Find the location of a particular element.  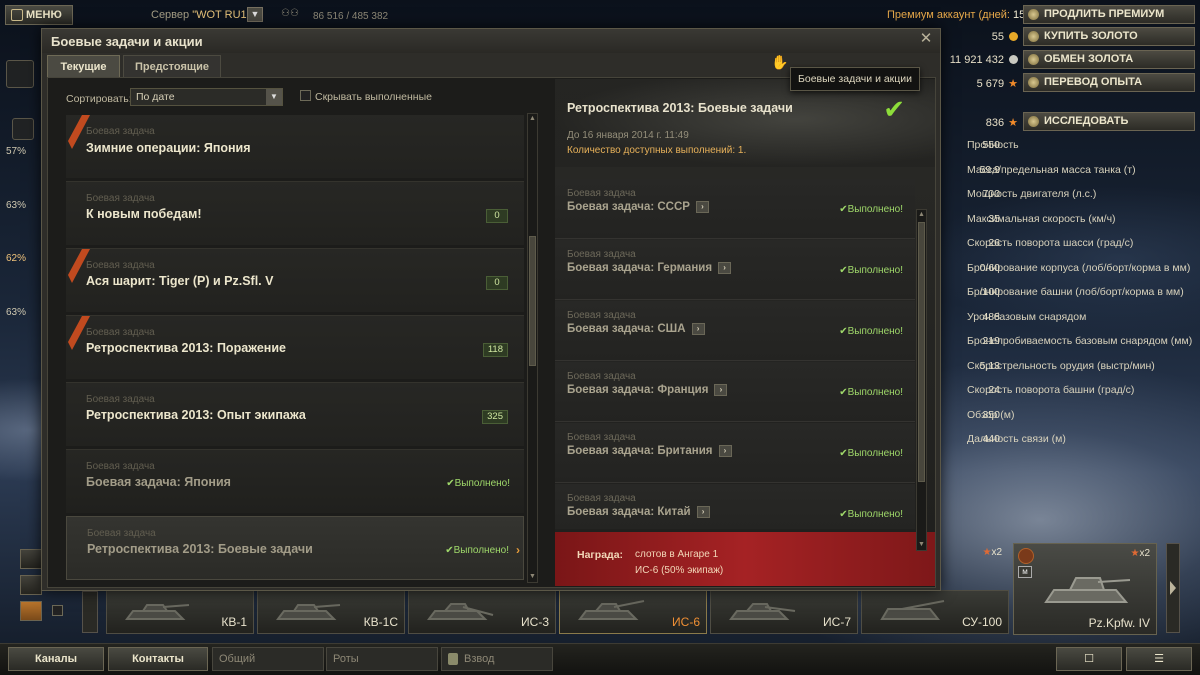

ammo-filter-button is located at coordinates (31, 611).